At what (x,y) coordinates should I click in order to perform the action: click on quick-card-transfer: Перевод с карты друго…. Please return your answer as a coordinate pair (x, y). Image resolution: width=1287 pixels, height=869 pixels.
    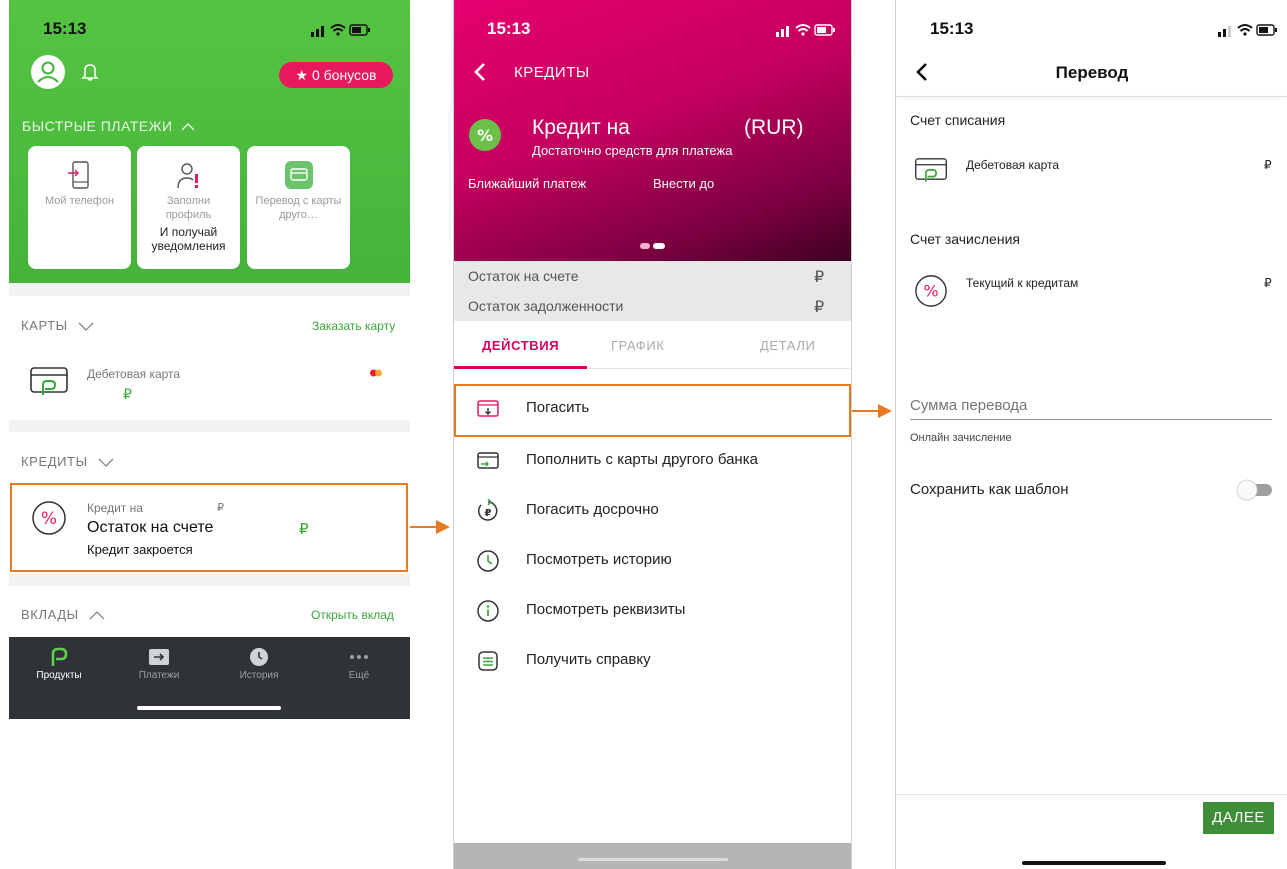
    Looking at the image, I should click on (298, 207).